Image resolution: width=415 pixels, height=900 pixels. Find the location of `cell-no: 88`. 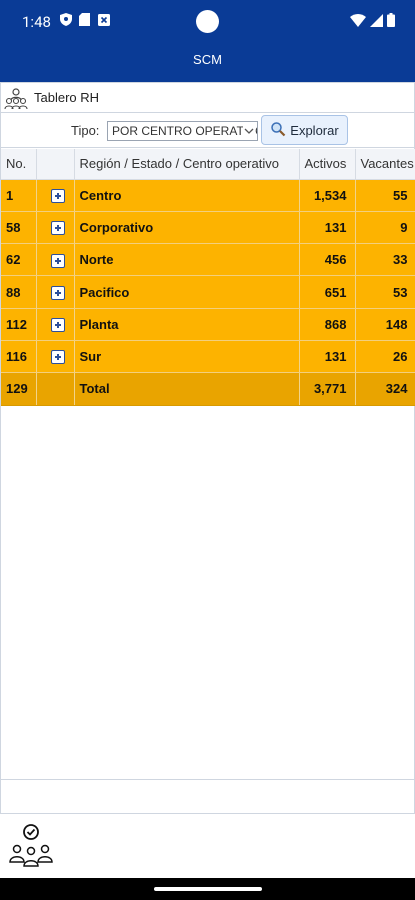

cell-no: 88 is located at coordinates (19, 292).